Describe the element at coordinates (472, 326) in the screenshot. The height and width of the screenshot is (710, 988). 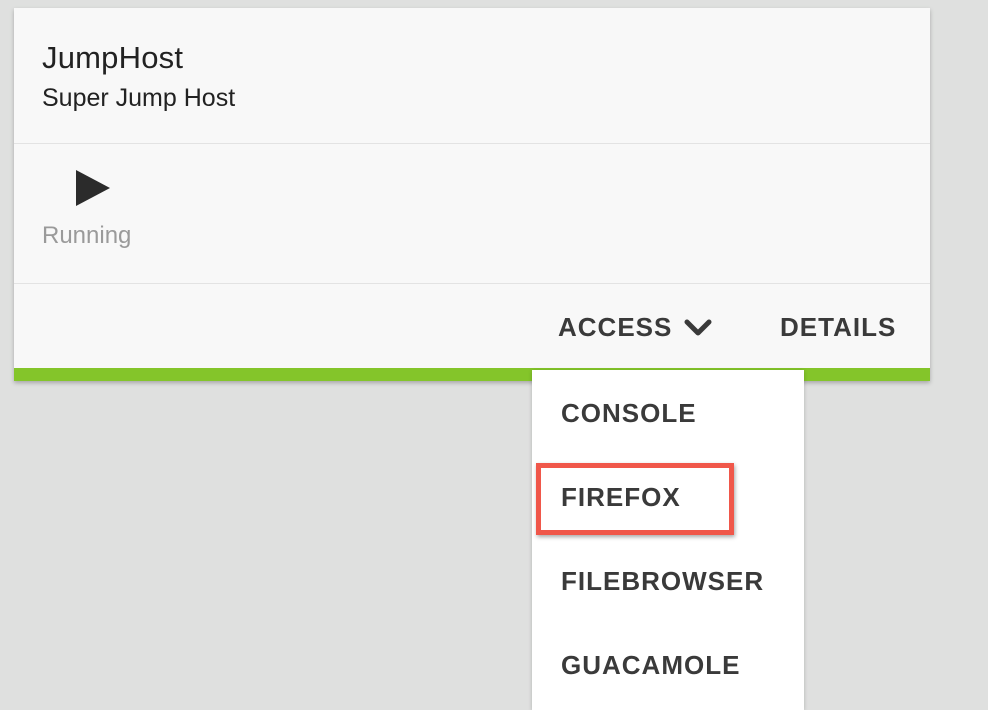
I see `card-actions: ACCESS DETAILS` at that location.